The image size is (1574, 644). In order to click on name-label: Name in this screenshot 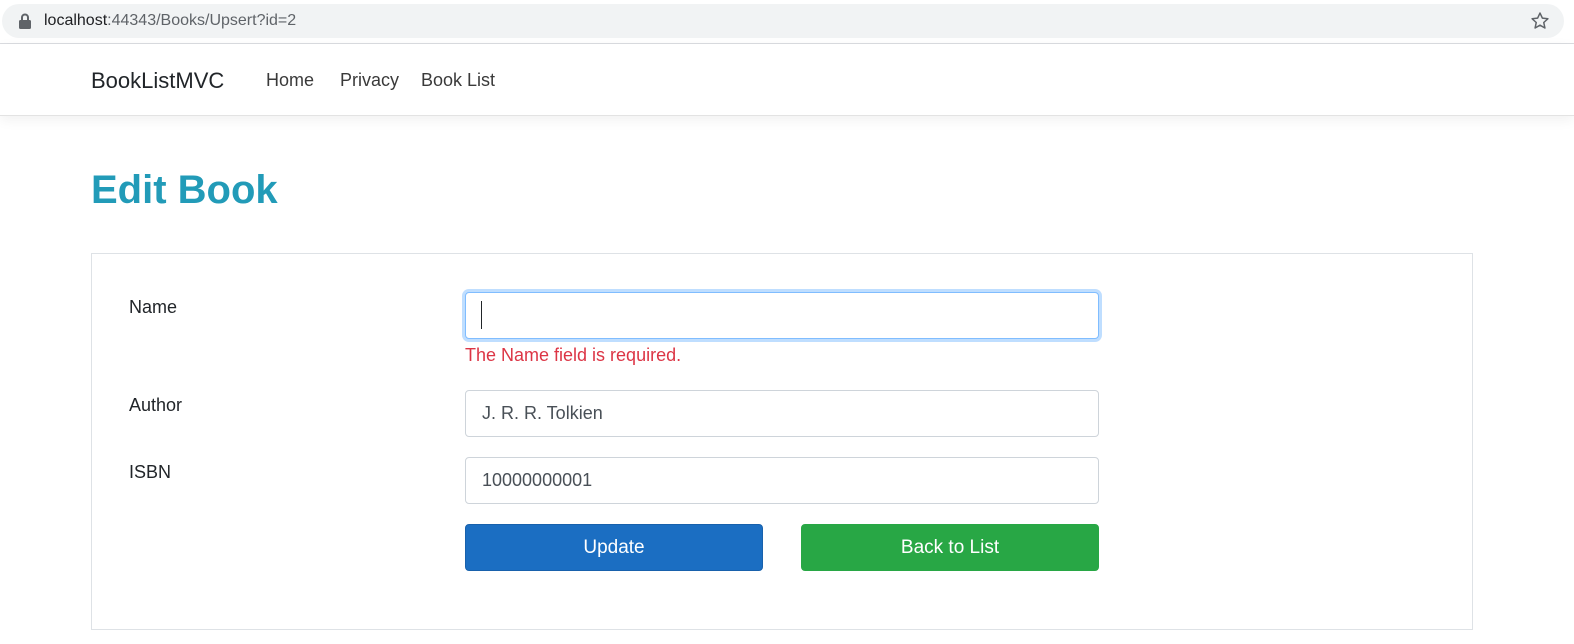, I will do `click(153, 307)`.